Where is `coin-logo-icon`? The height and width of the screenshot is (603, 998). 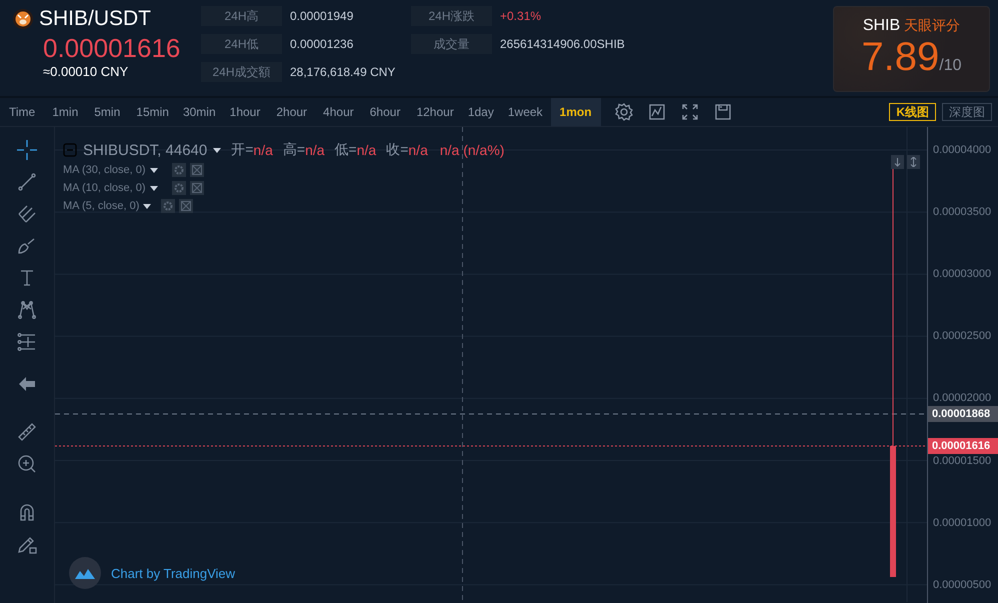 coin-logo-icon is located at coordinates (23, 19).